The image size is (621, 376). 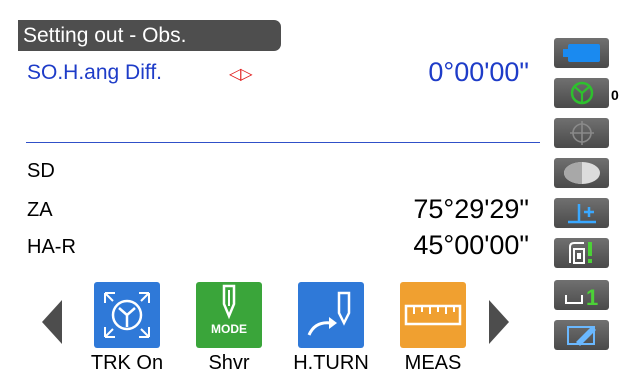 I want to click on page-indicator: 1, so click(x=581, y=295).